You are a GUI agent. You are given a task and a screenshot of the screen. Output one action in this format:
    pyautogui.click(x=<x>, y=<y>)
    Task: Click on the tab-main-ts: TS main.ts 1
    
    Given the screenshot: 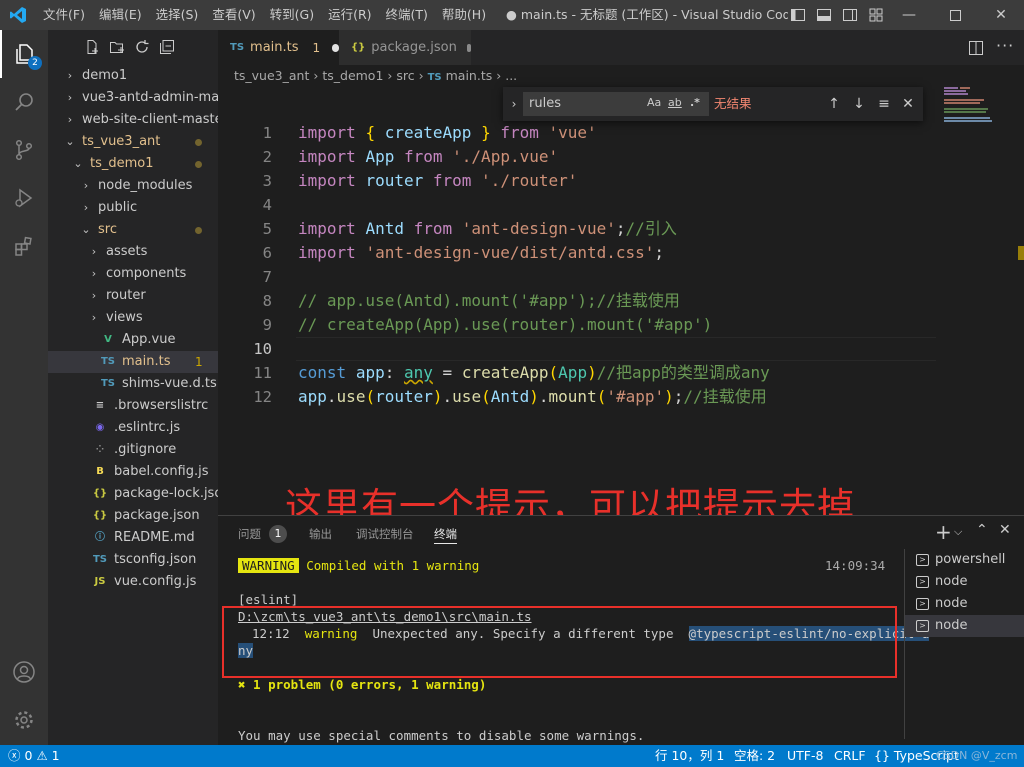 What is the action you would take?
    pyautogui.click(x=278, y=47)
    